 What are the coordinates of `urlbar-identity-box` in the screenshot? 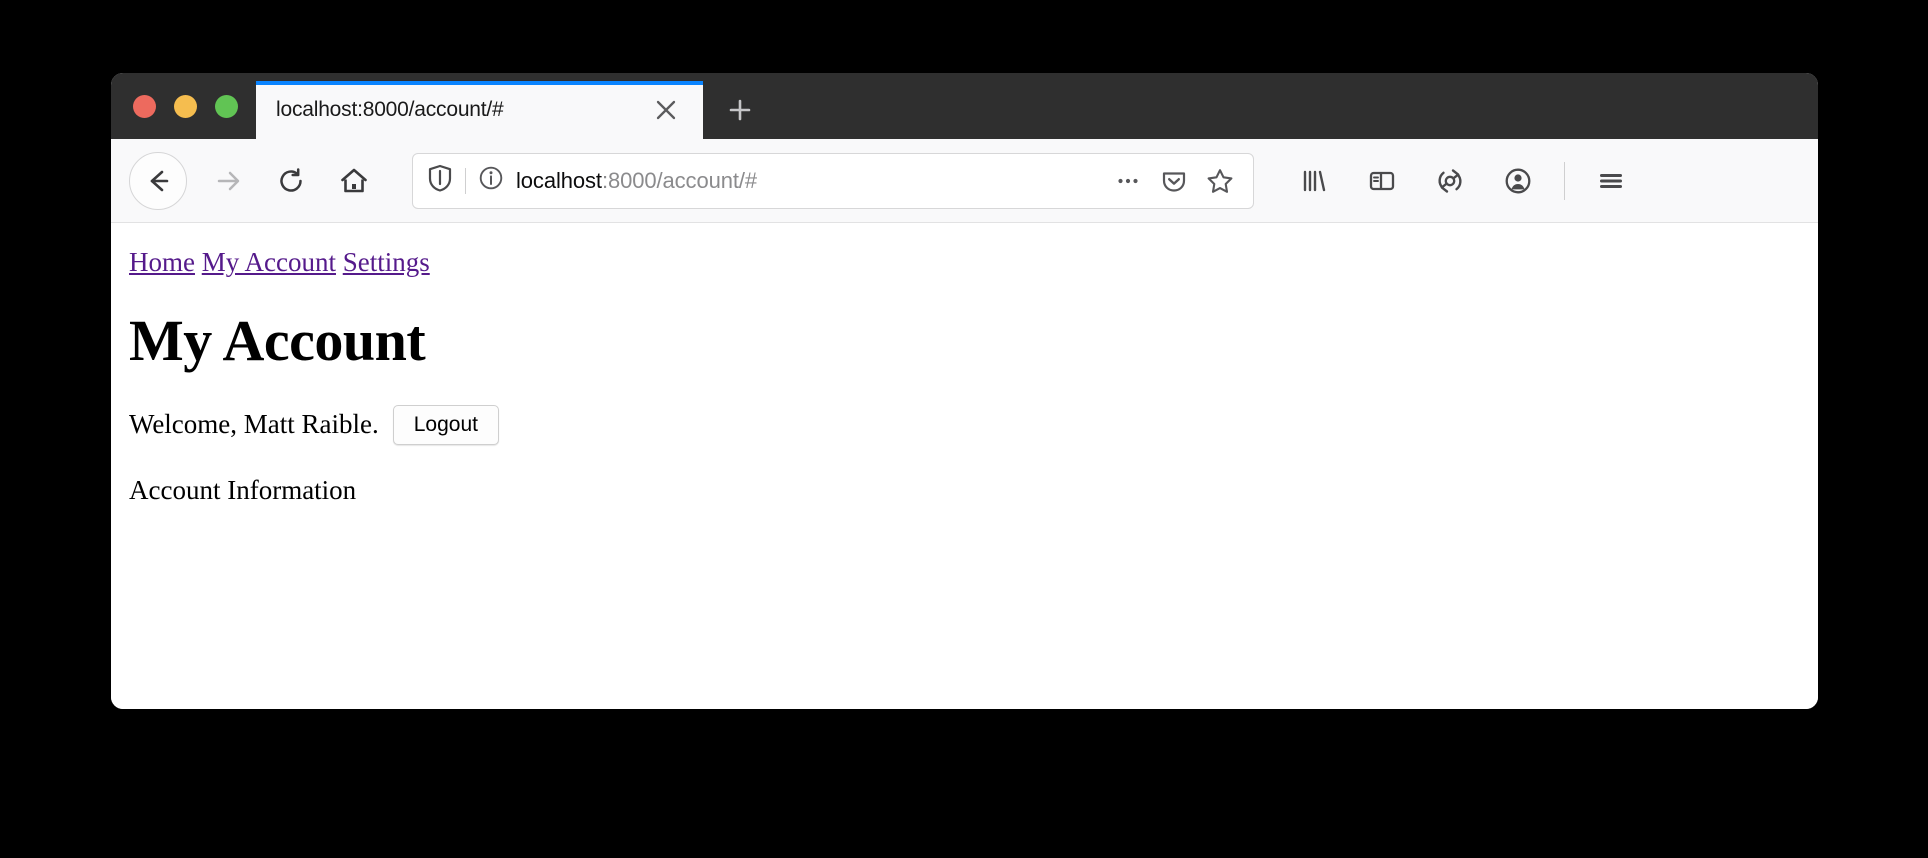 It's located at (465, 180).